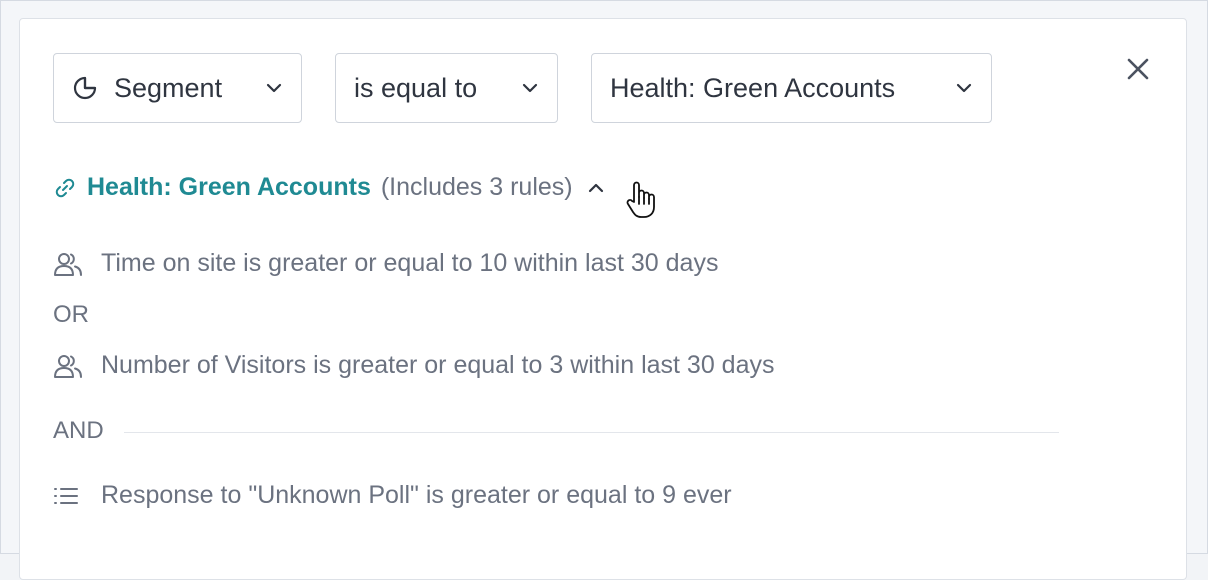 The width and height of the screenshot is (1208, 580). Describe the element at coordinates (642, 202) in the screenshot. I see `hand-pointer-cursor-icon` at that location.